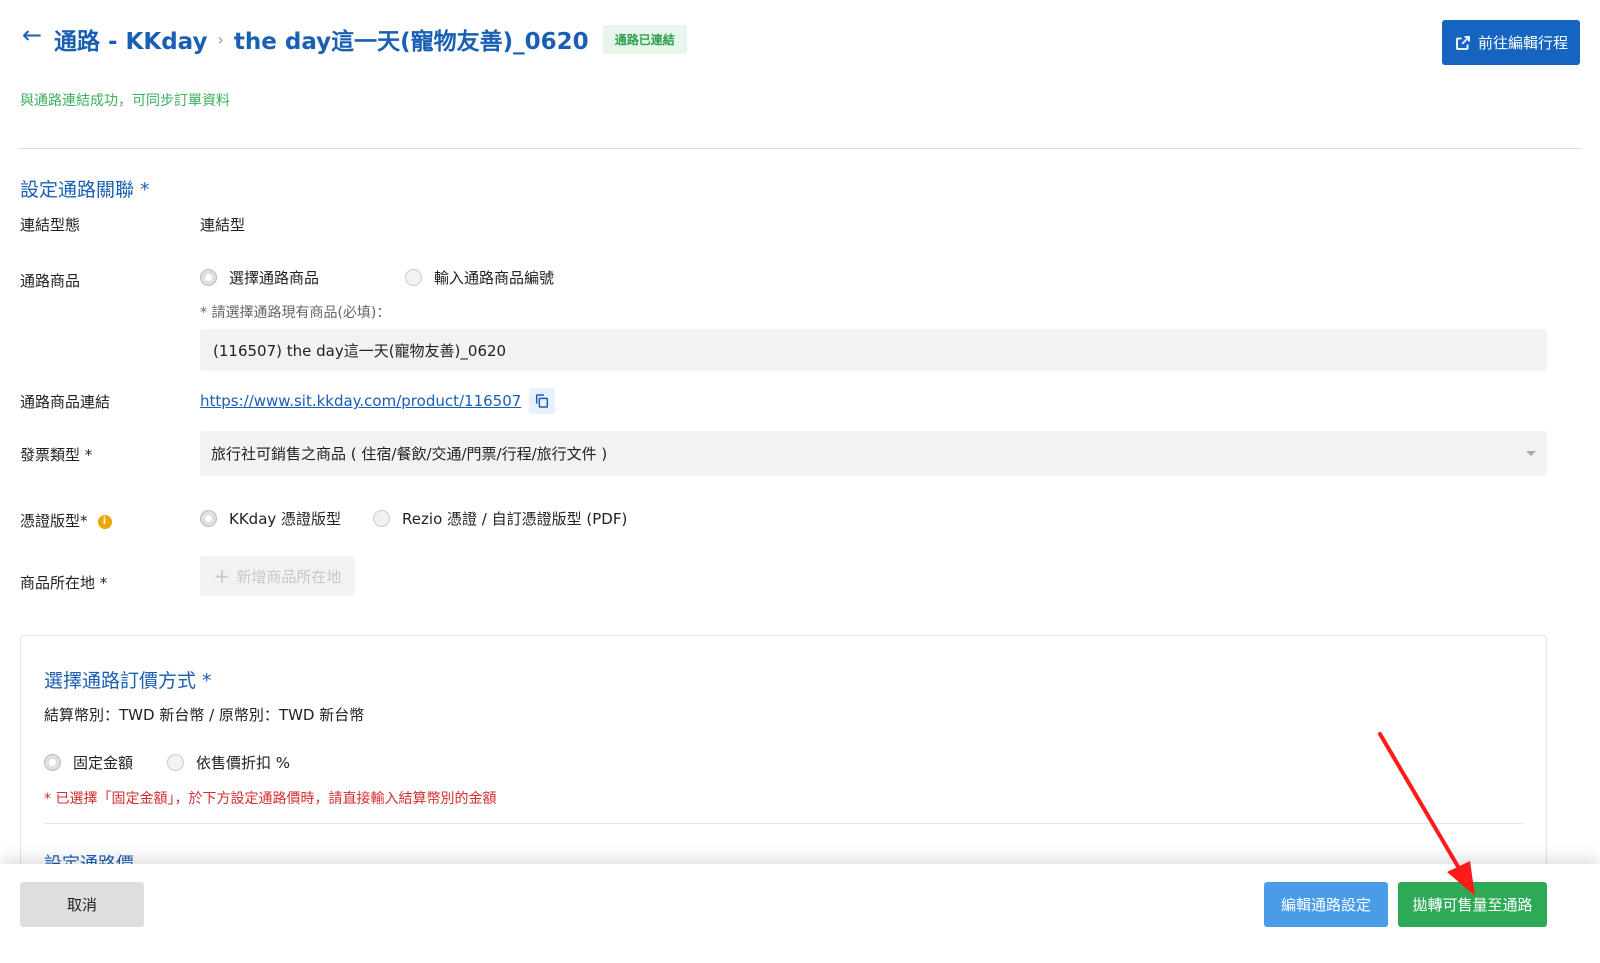 This screenshot has width=1600, height=963. What do you see at coordinates (64, 583) in the screenshot?
I see `location-label: 商品所在地 *` at bounding box center [64, 583].